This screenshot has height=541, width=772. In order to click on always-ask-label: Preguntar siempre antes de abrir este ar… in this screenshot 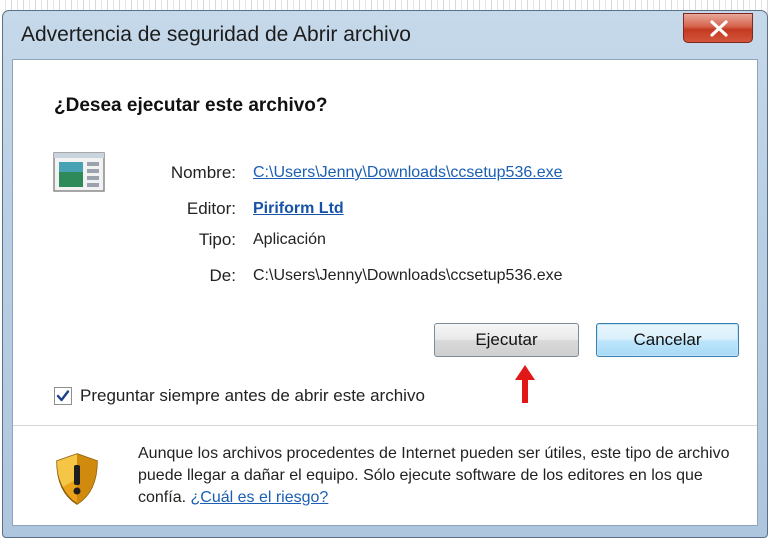, I will do `click(252, 396)`.